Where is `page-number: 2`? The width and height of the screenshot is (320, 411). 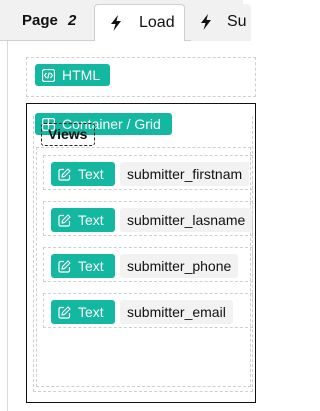 page-number: 2 is located at coordinates (72, 20).